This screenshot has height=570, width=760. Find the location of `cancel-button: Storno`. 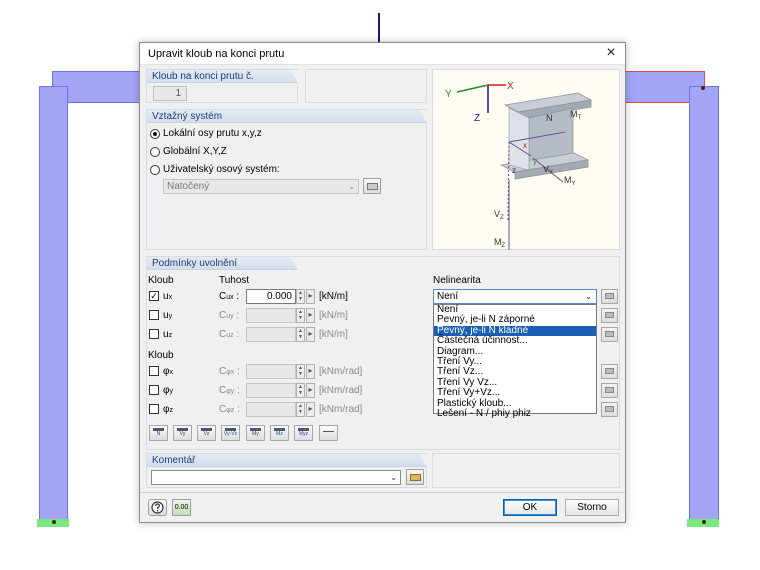

cancel-button: Storno is located at coordinates (592, 507).